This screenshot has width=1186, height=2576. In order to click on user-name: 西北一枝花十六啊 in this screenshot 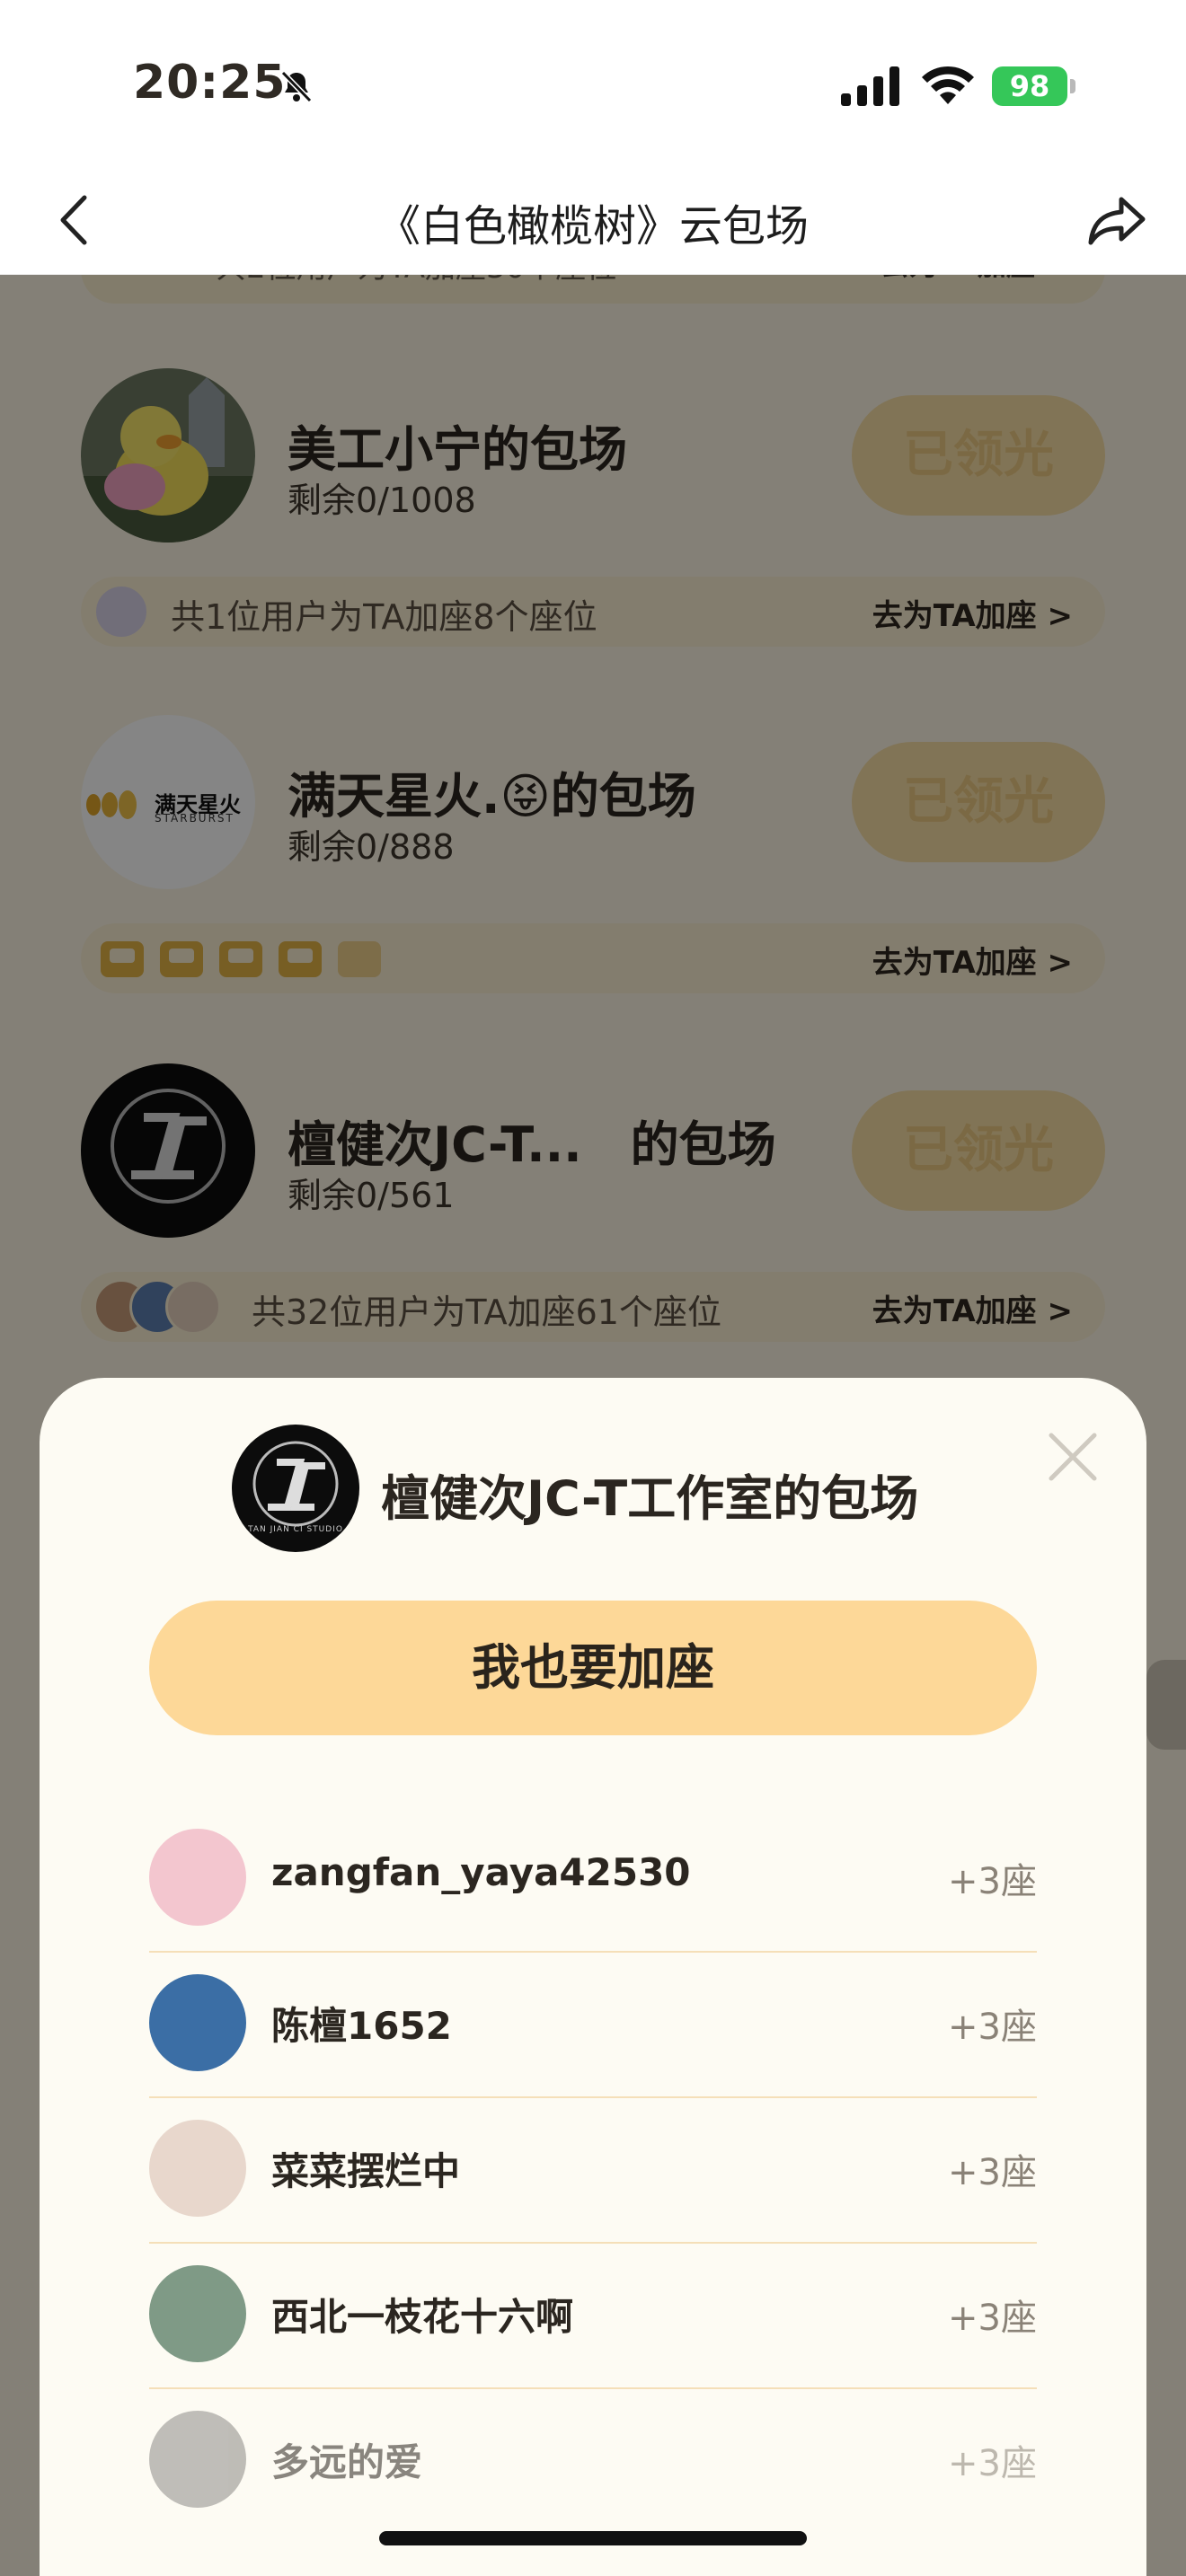, I will do `click(422, 2317)`.